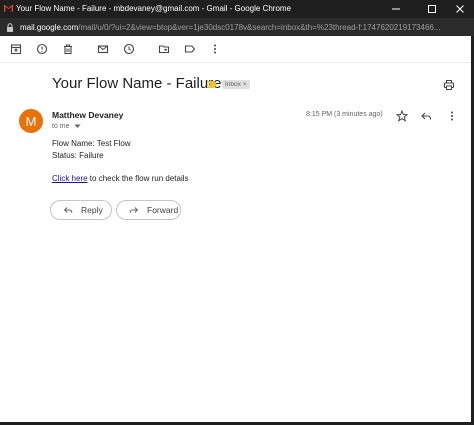 This screenshot has height=425, width=474. What do you see at coordinates (91, 143) in the screenshot?
I see `body-flow-name: Flow Name: Test Flow` at bounding box center [91, 143].